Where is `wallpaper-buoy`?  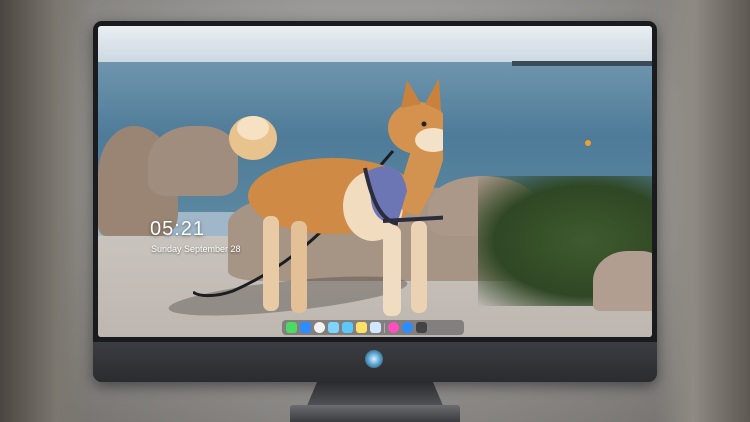 wallpaper-buoy is located at coordinates (588, 143).